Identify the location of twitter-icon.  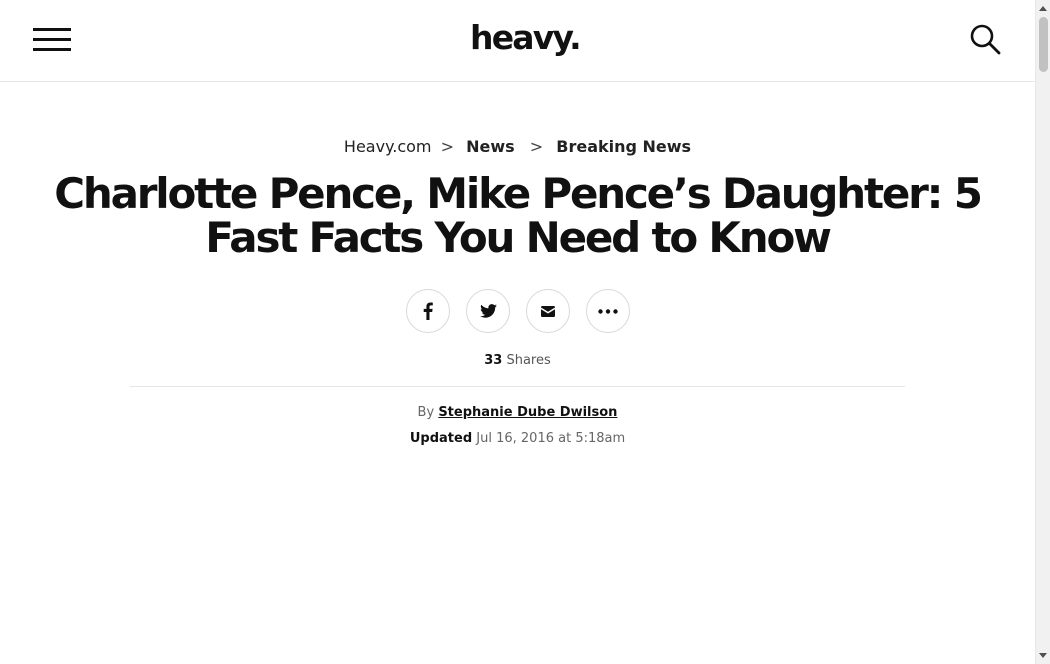
(488, 311).